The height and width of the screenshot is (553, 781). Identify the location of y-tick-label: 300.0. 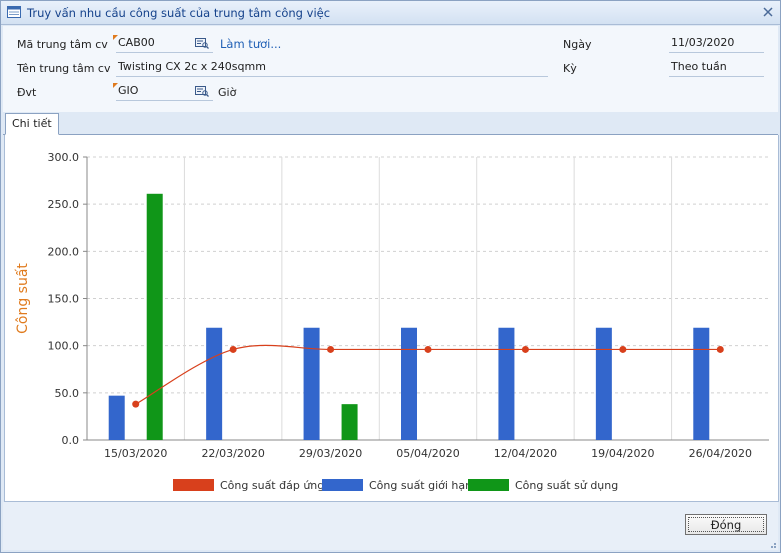
(64, 157).